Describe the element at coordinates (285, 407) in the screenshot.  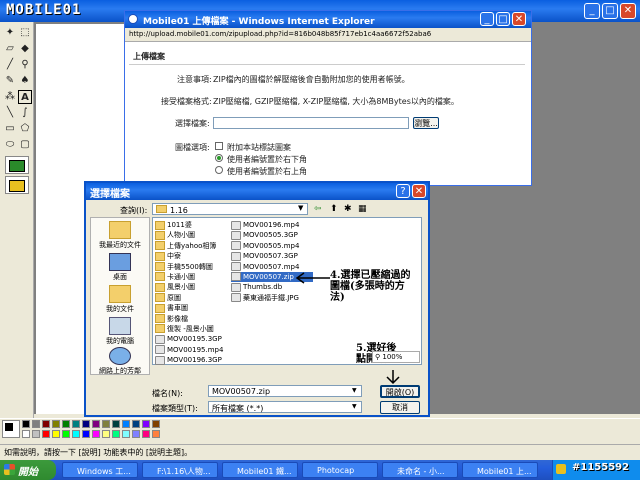
I see `filetype-select: 所有檔案 (*.*)` at that location.